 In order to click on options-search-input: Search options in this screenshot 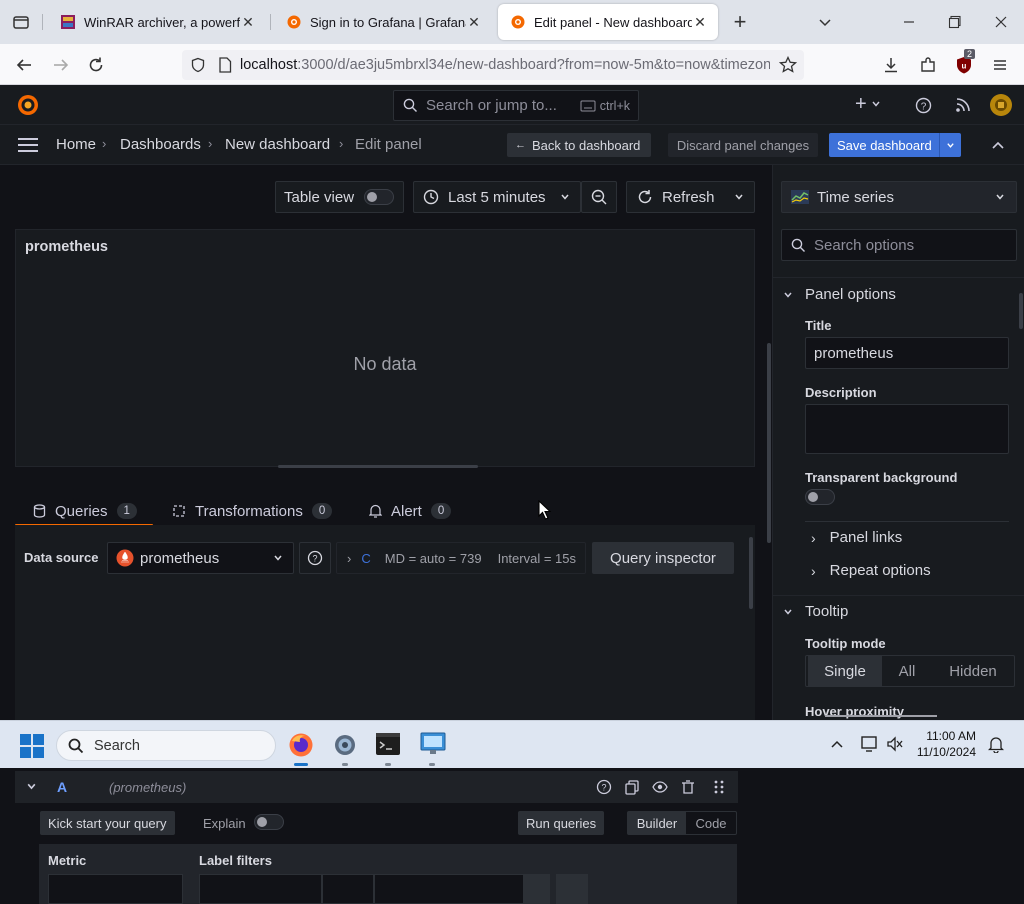, I will do `click(899, 245)`.